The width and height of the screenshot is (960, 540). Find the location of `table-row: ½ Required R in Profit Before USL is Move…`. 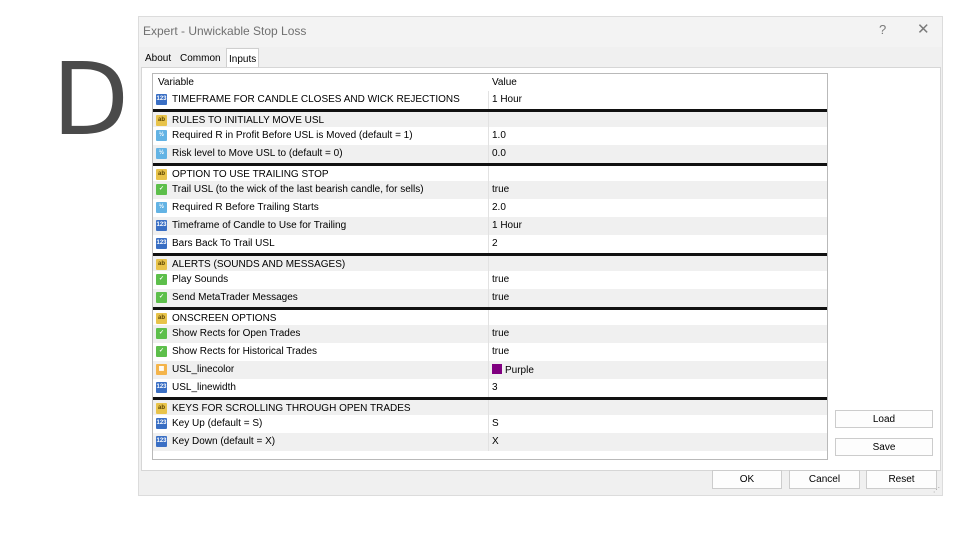

table-row: ½ Required R in Profit Before USL is Move… is located at coordinates (490, 136).